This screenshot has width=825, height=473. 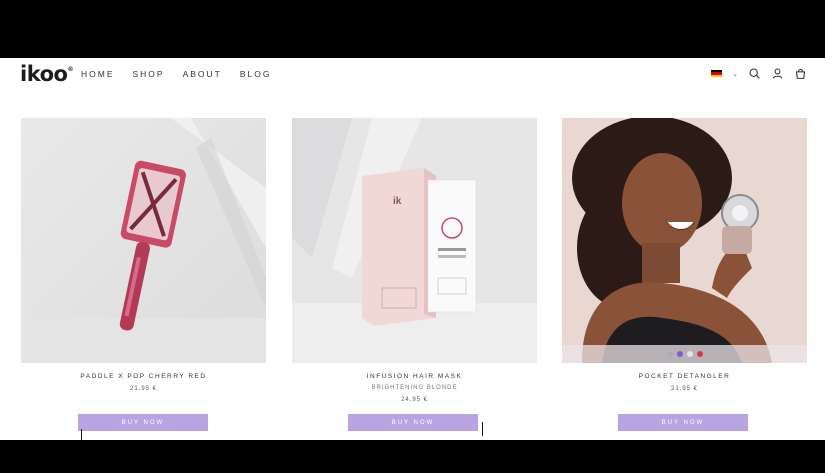 I want to click on ikoo-logo: ikoo®, so click(x=46, y=74).